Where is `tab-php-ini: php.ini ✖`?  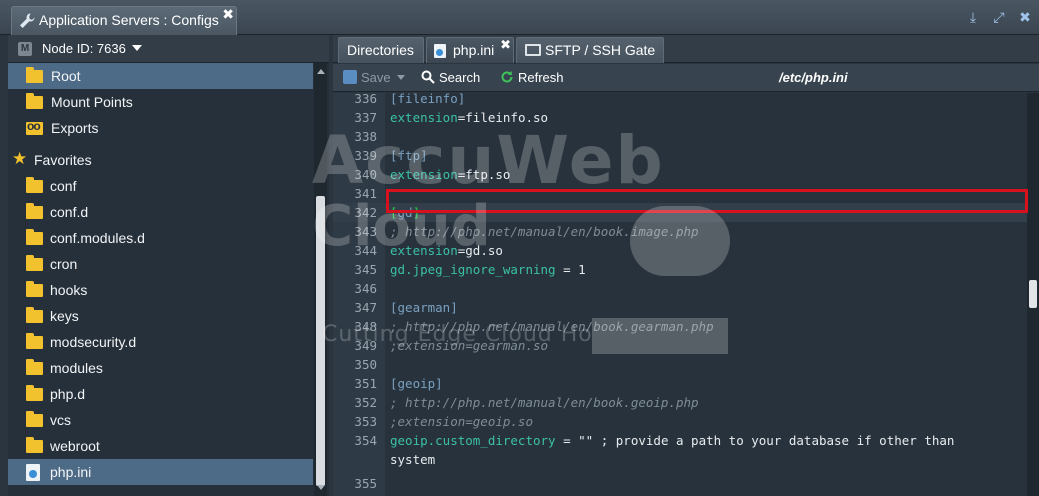
tab-php-ini: php.ini ✖ is located at coordinates (470, 50).